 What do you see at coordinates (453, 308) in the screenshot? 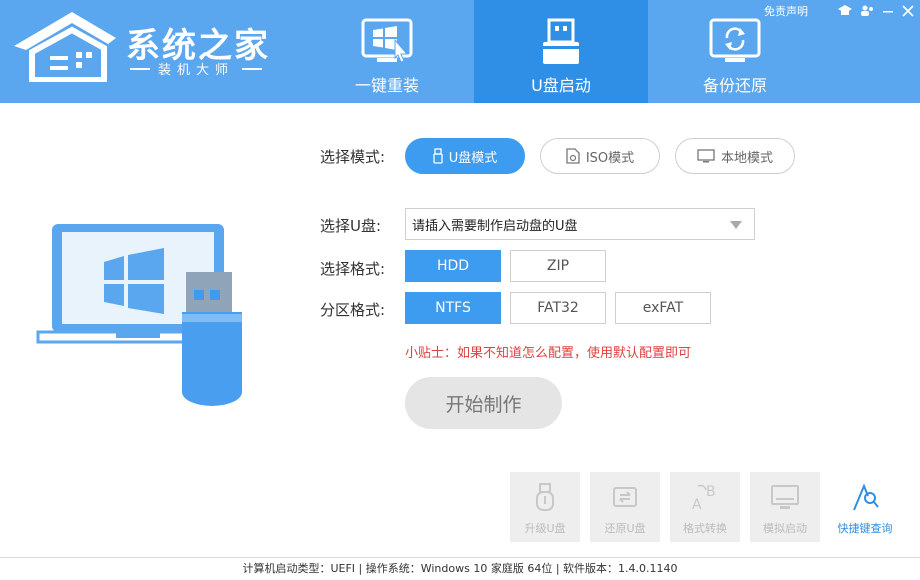
I see `partition-ntfs-button: NTFS` at bounding box center [453, 308].